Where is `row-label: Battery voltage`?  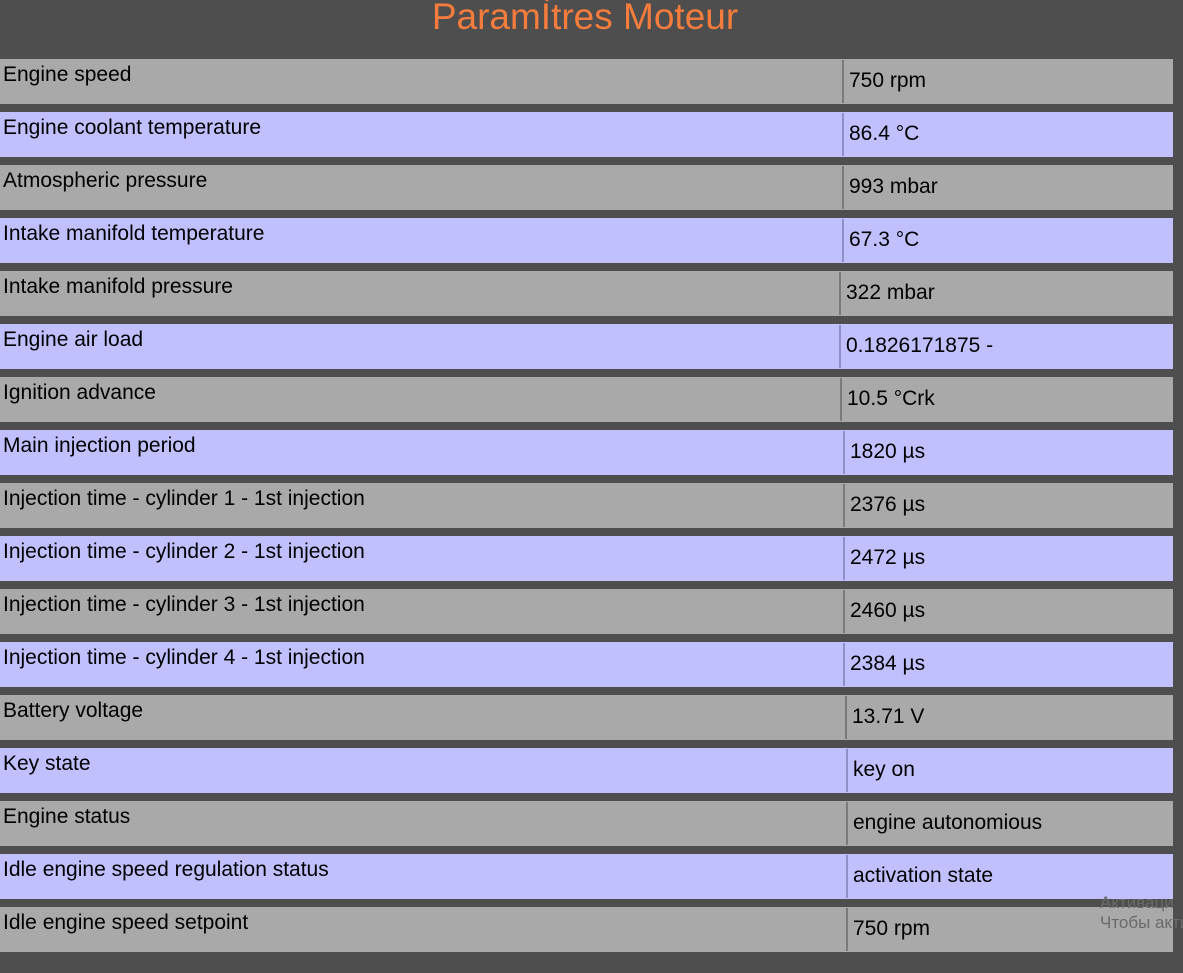 row-label: Battery voltage is located at coordinates (73, 710).